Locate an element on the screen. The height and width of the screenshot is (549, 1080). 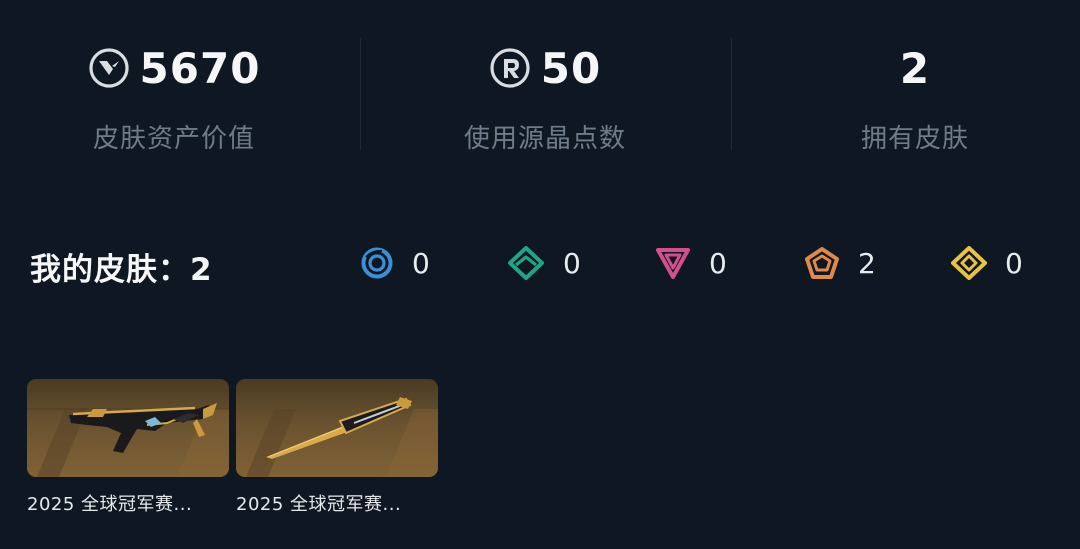
rarity-filter-ultra: 0 is located at coordinates (987, 263).